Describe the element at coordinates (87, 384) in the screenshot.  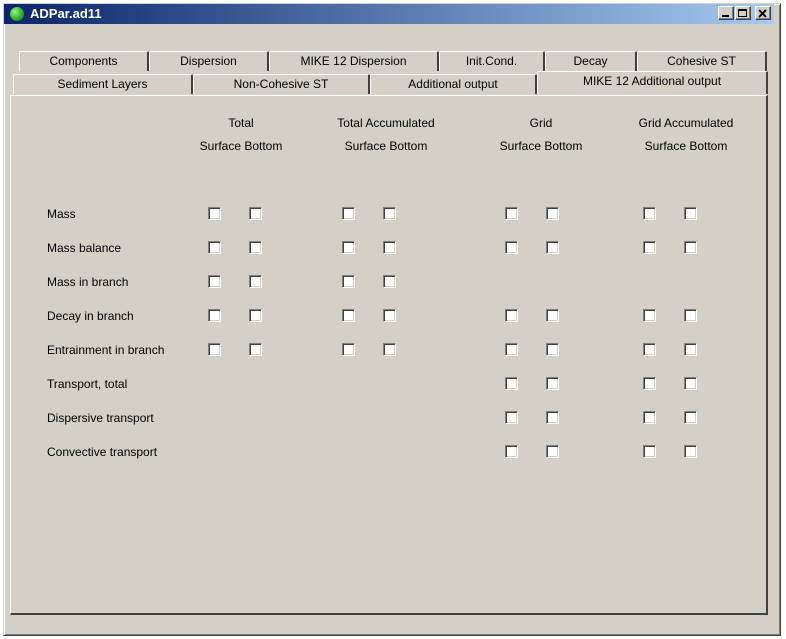
I see `row-label-transport-total: Transport, total` at that location.